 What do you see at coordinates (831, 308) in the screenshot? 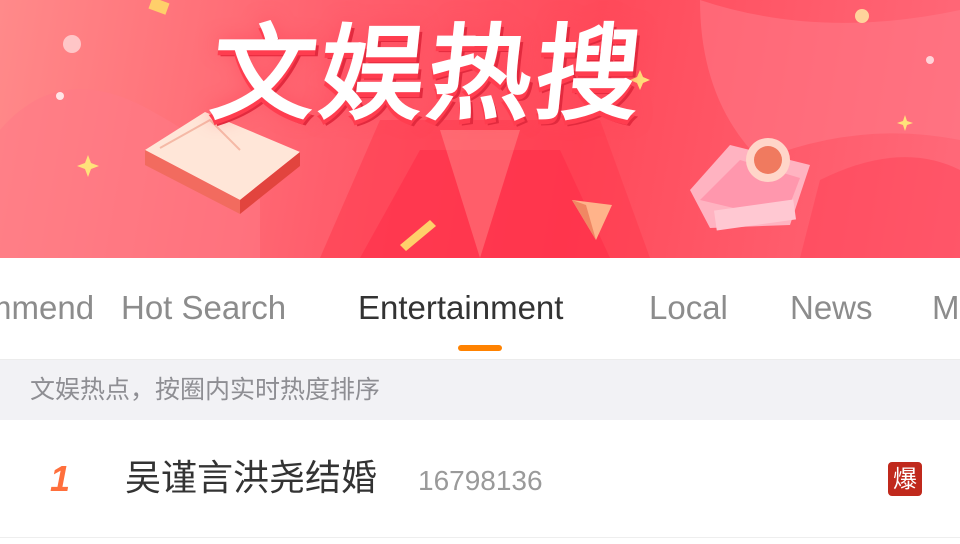
I see `tab-news: News` at bounding box center [831, 308].